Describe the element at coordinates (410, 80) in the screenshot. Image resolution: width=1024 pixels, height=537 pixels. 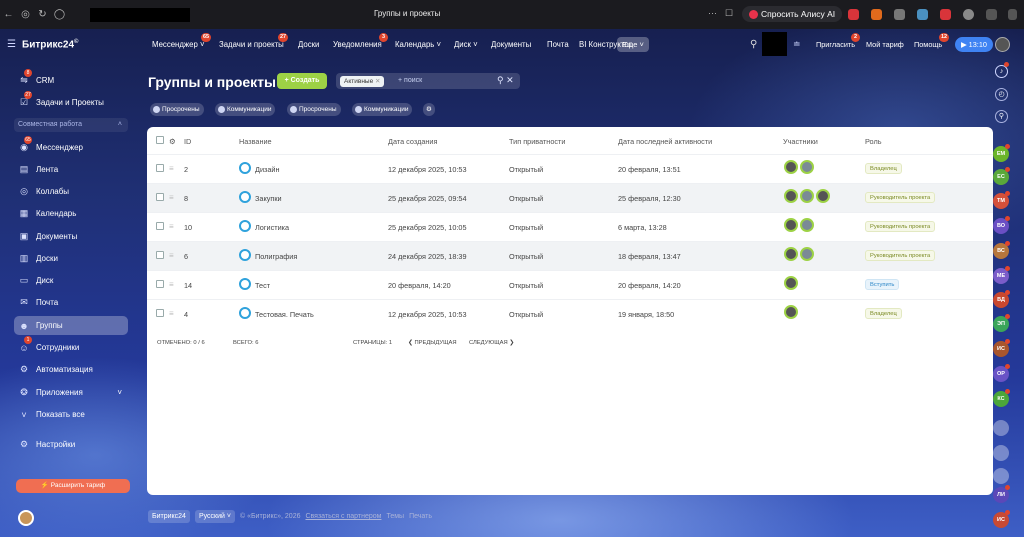
I see `search-input: + поиск` at that location.